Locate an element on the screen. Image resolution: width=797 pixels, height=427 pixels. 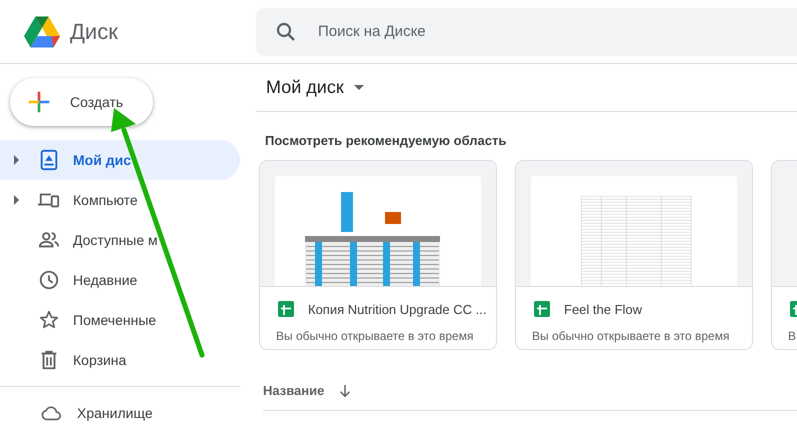
create-button: Создать is located at coordinates (81, 102).